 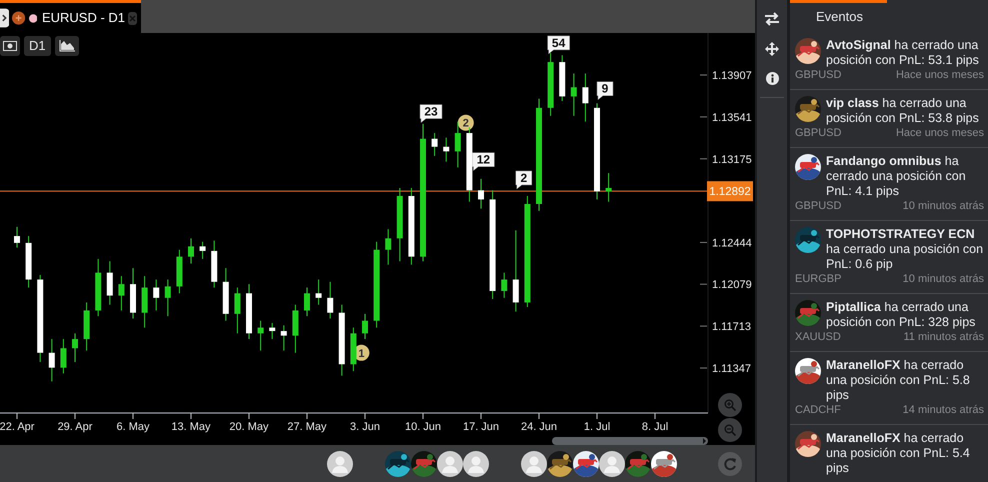 I want to click on status-dot-icon, so click(x=32, y=18).